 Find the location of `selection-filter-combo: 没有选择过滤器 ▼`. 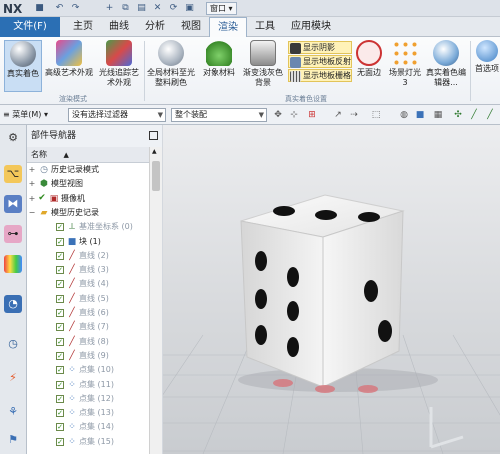

selection-filter-combo: 没有选择过滤器 ▼ is located at coordinates (117, 115).